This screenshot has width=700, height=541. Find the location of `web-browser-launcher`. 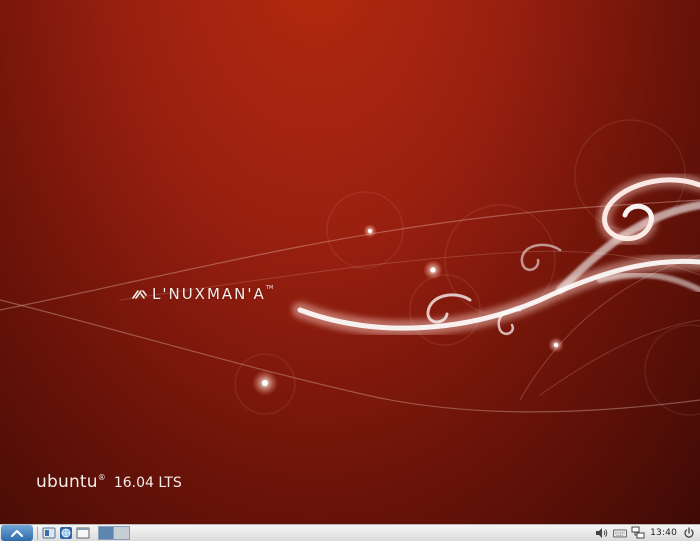

web-browser-launcher is located at coordinates (66, 533).